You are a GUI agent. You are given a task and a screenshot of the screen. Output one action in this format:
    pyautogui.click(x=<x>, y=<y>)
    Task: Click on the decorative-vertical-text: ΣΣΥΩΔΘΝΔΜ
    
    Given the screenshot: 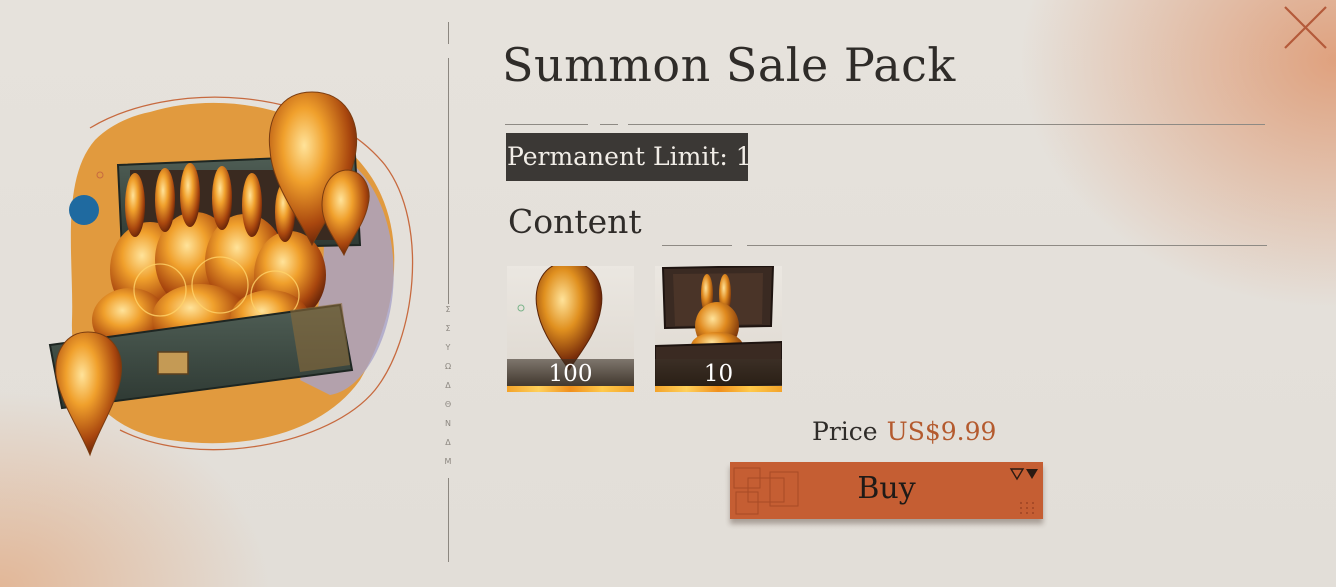 What is the action you would take?
    pyautogui.click(x=448, y=385)
    